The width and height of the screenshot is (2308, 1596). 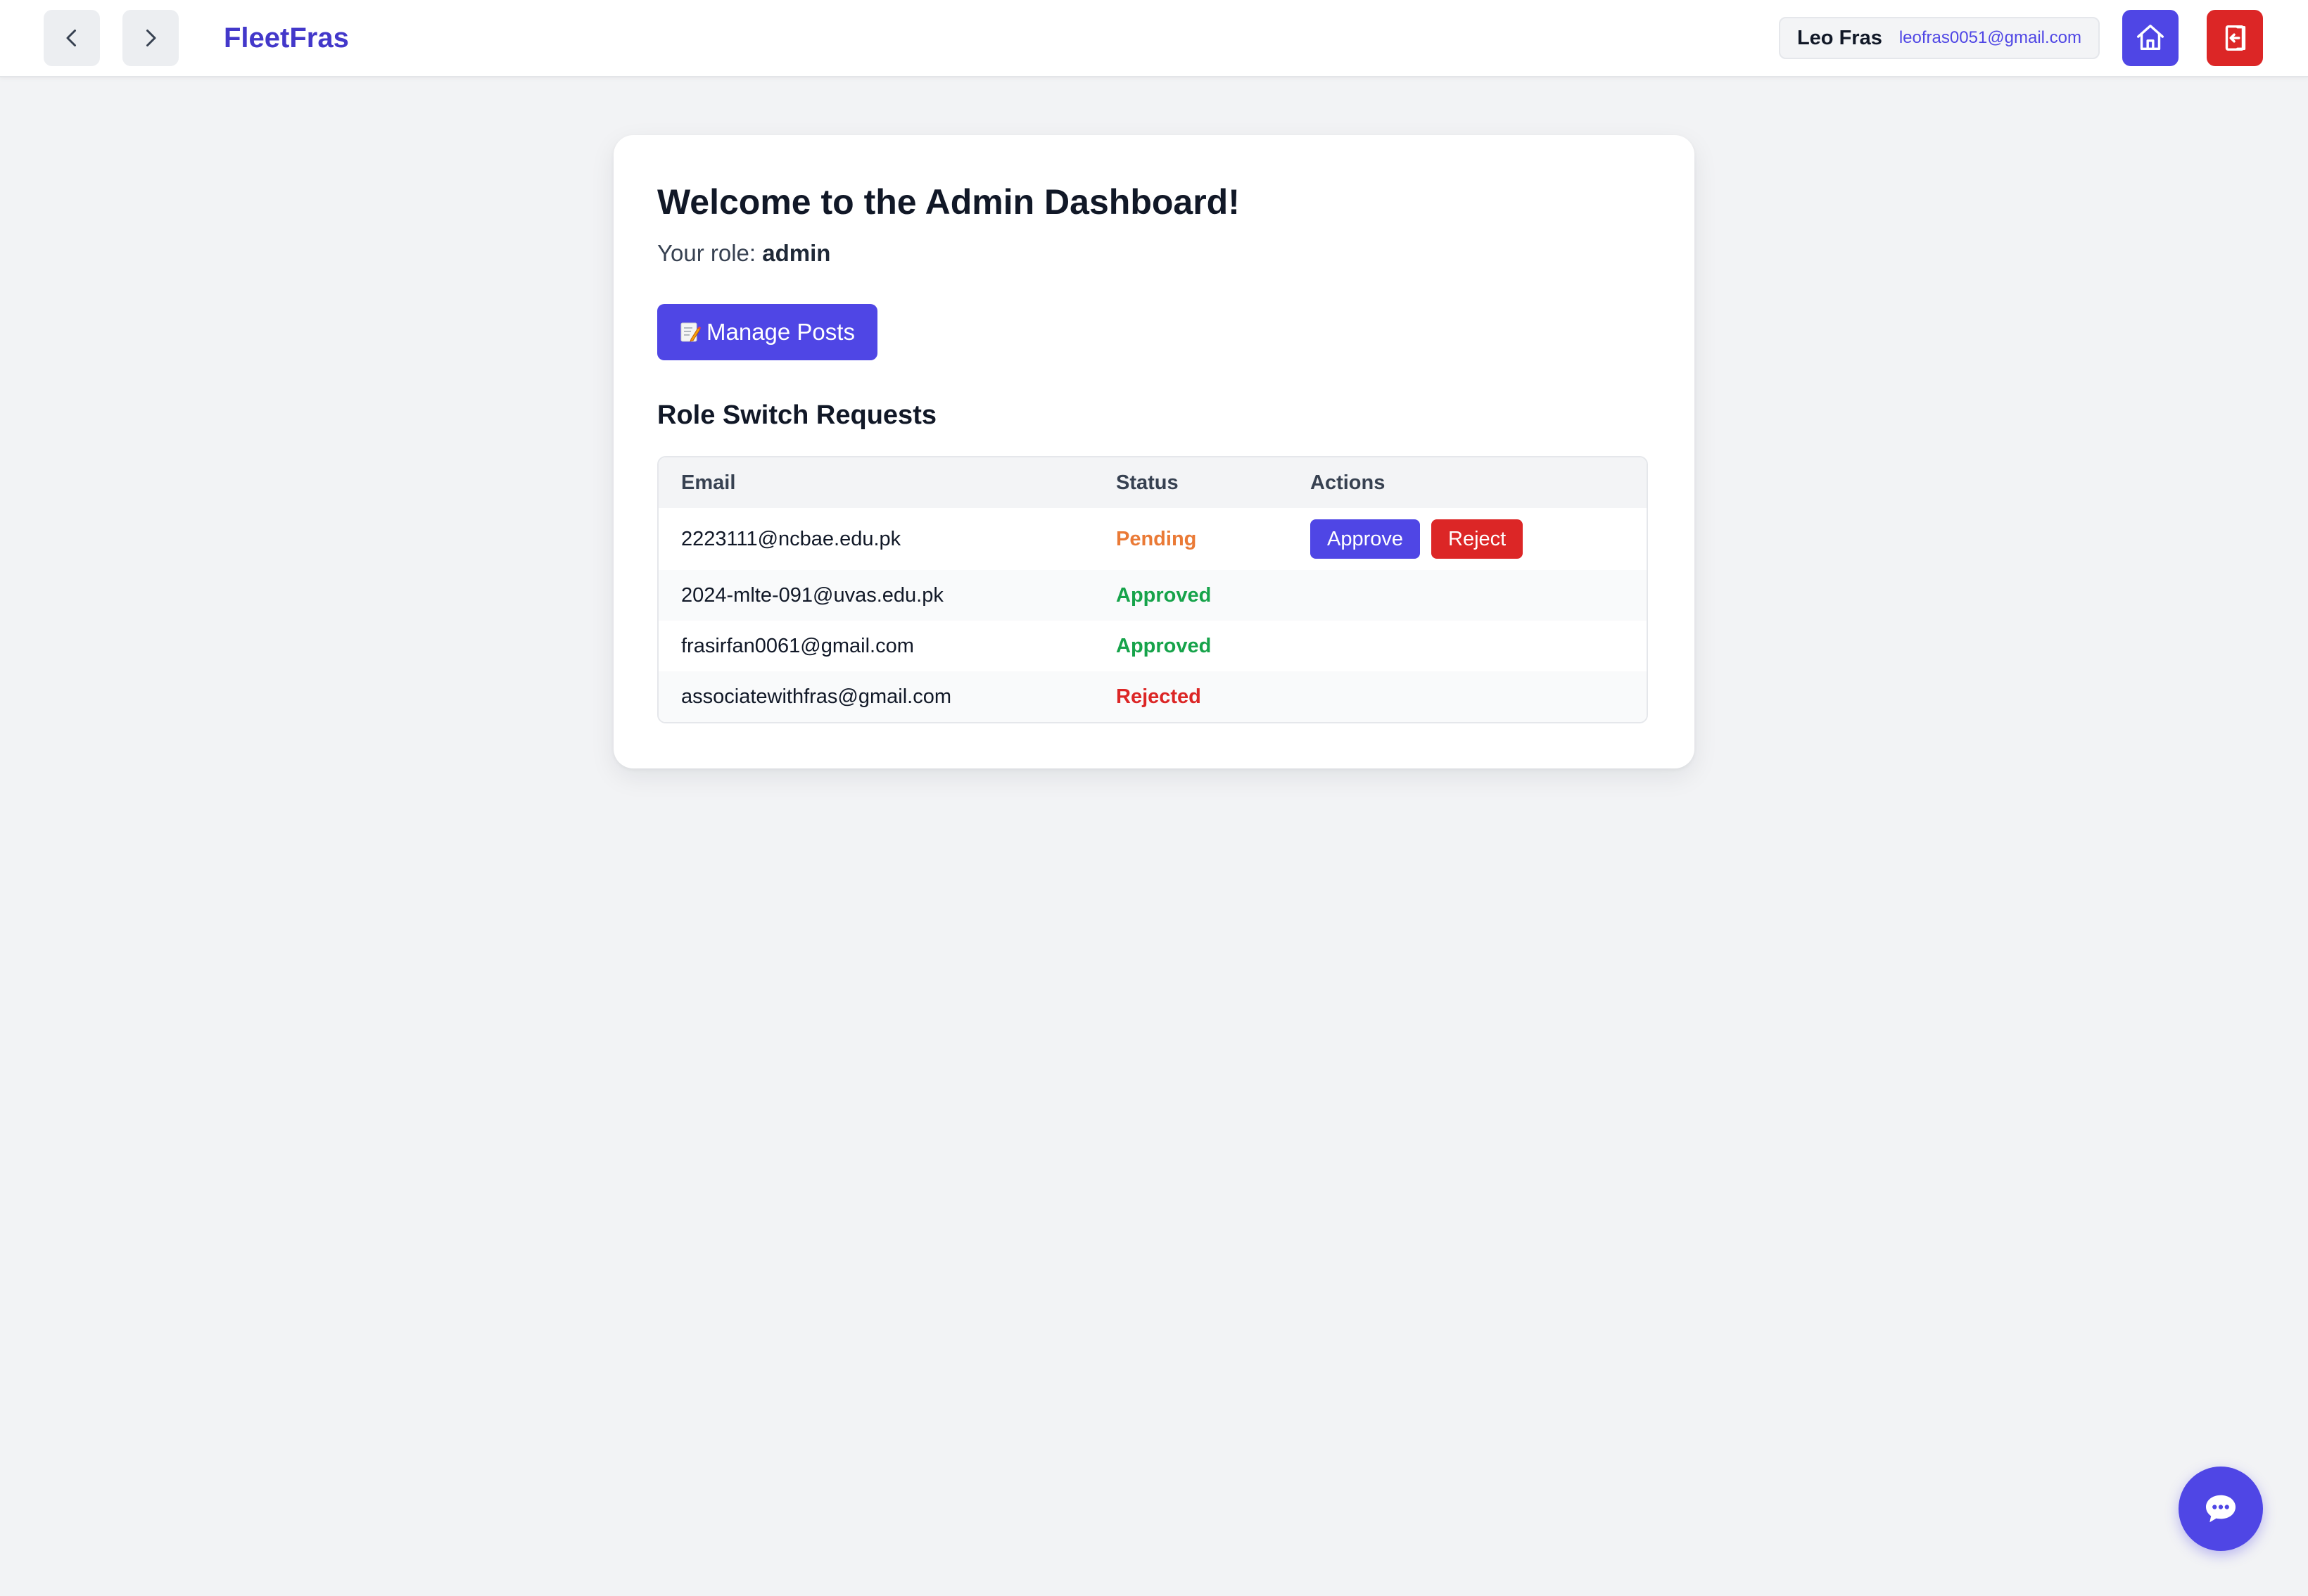 I want to click on manage-posts-button: Manage Posts, so click(x=767, y=332).